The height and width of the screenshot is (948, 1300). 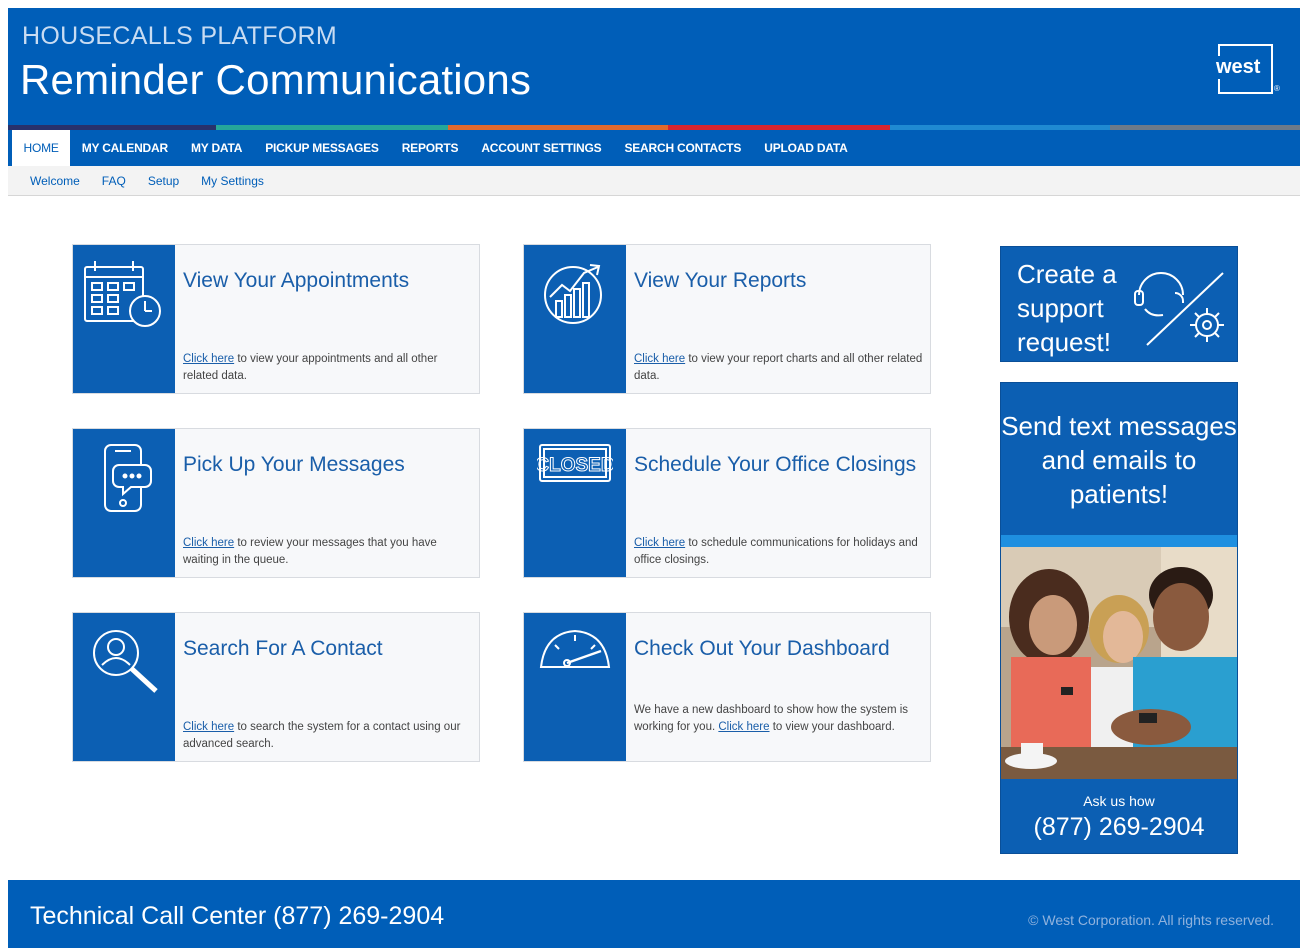 What do you see at coordinates (575, 503) in the screenshot?
I see `closed-sign-icon: CLOSED` at bounding box center [575, 503].